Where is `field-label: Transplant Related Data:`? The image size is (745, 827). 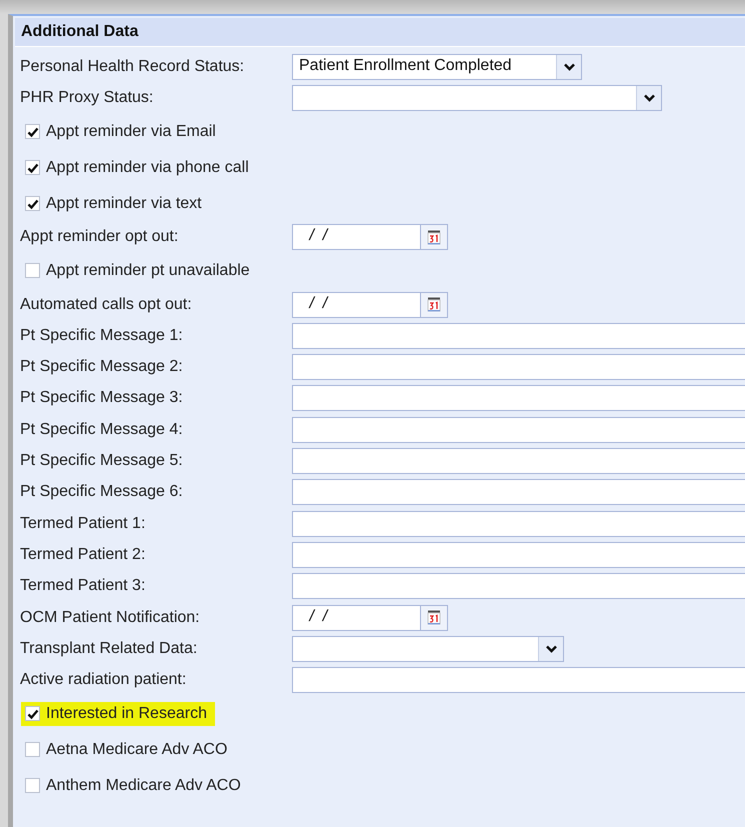
field-label: Transplant Related Data: is located at coordinates (109, 649).